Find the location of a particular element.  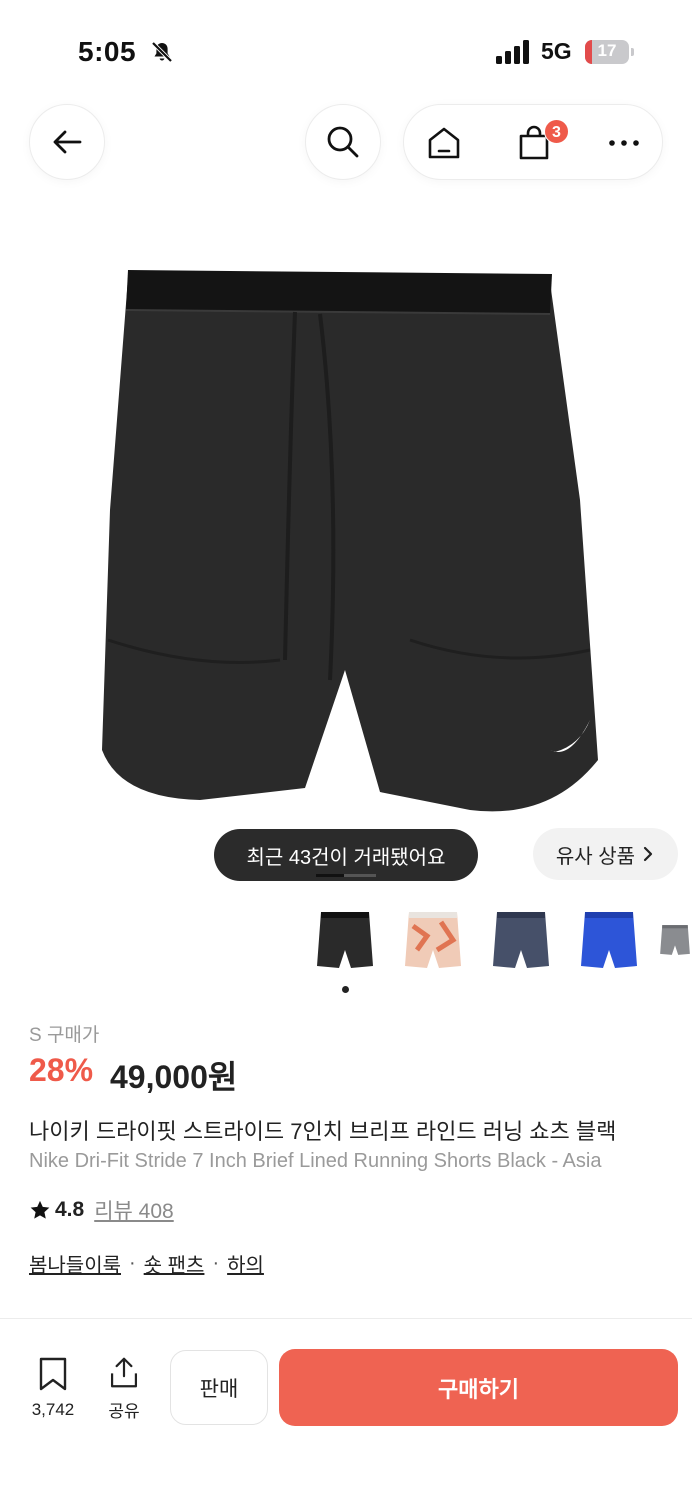

review-count-link: 리뷰 408 is located at coordinates (134, 1210).